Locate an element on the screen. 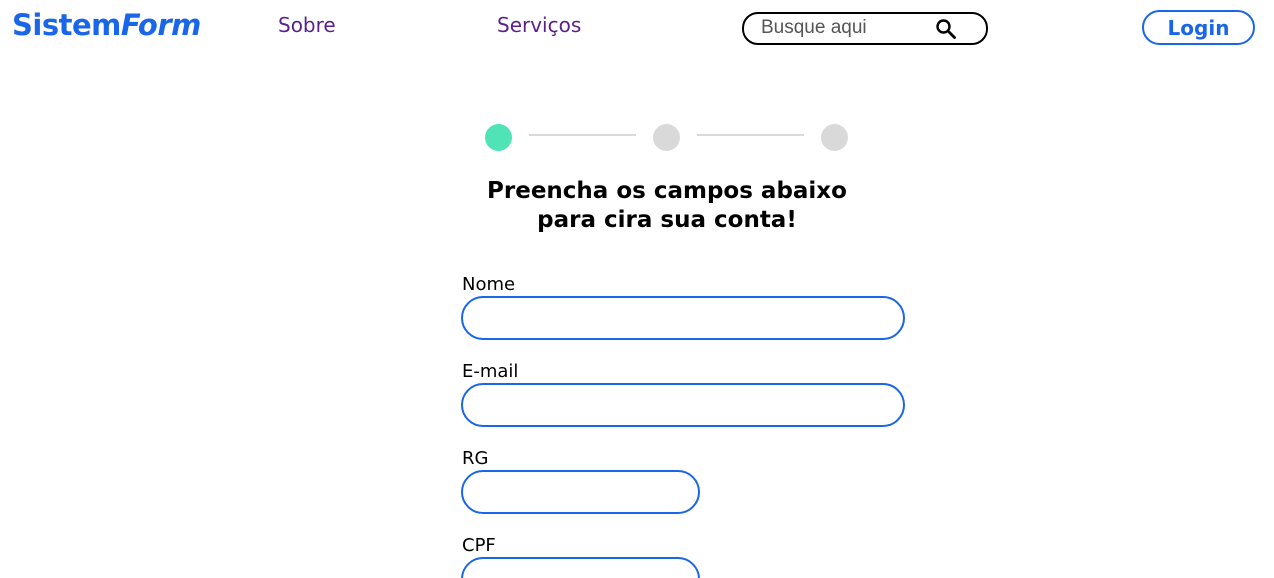 Image resolution: width=1274 pixels, height=578 pixels. search-bar is located at coordinates (865, 28).